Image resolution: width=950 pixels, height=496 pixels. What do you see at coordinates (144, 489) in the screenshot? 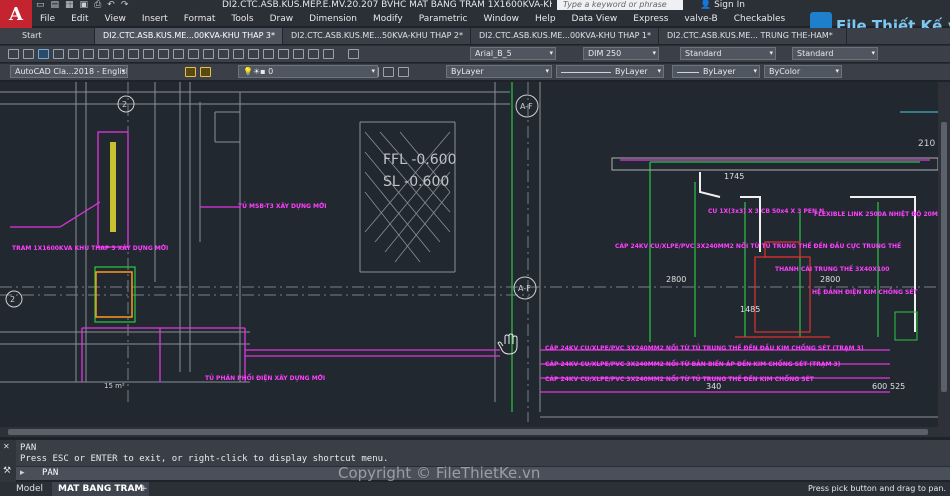
I see `add-layout-button: +` at bounding box center [144, 489].